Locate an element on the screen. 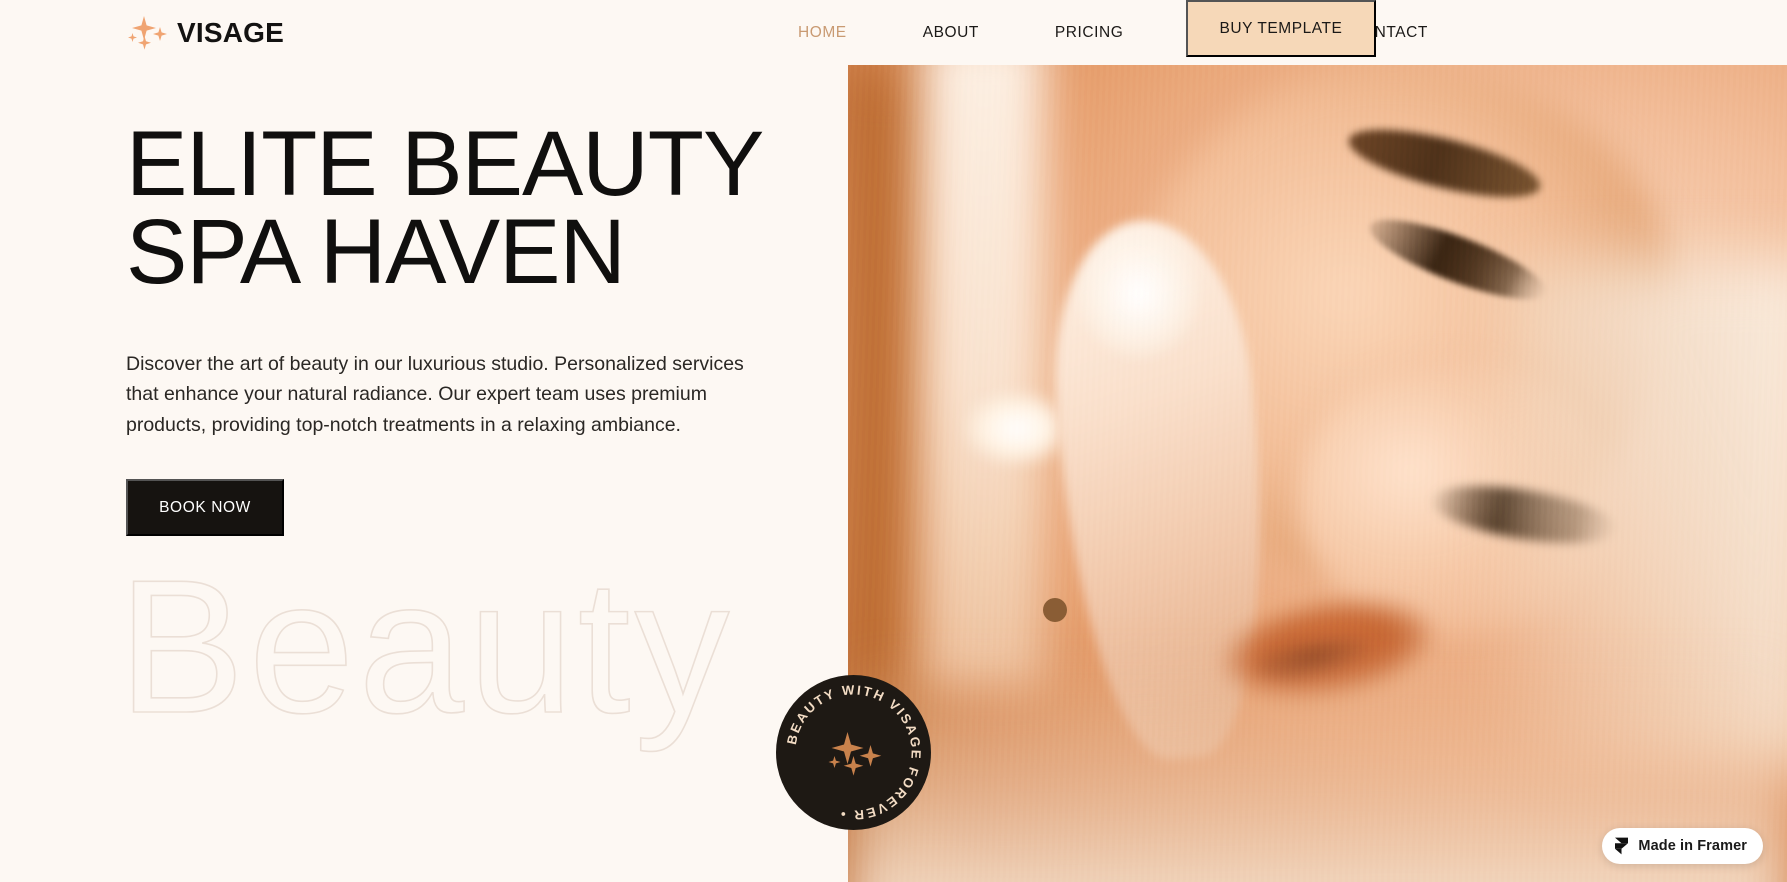 This screenshot has width=1787, height=882. nav-item-pricing: PRICING is located at coordinates (1089, 33).